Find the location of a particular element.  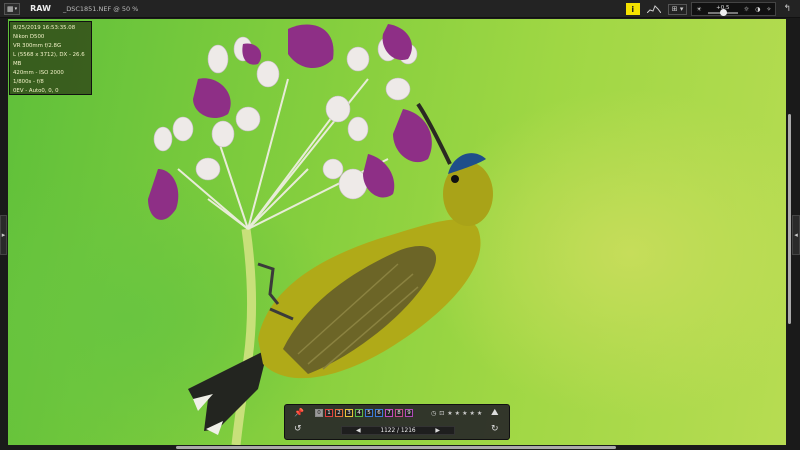

color-label-8: 8 is located at coordinates (399, 413).